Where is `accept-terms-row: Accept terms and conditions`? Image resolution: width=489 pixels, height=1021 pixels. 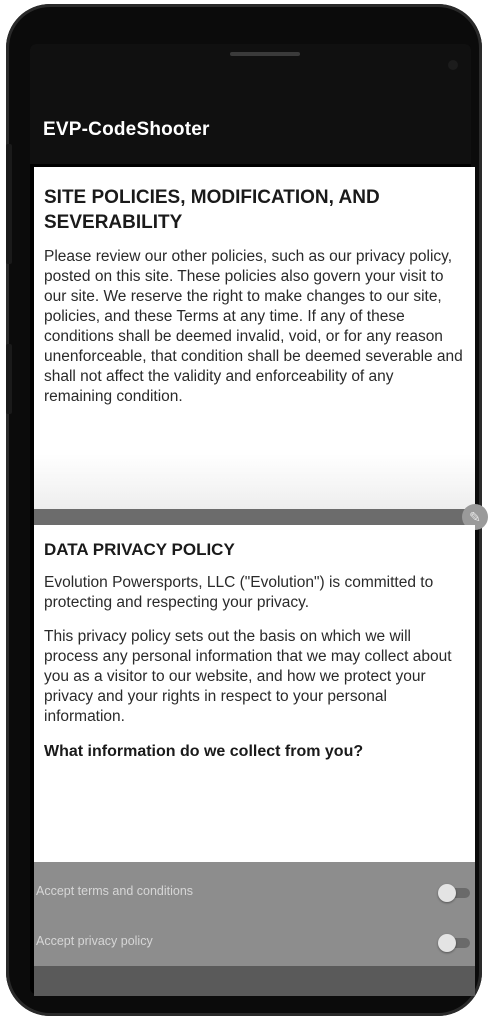 accept-terms-row: Accept terms and conditions is located at coordinates (254, 892).